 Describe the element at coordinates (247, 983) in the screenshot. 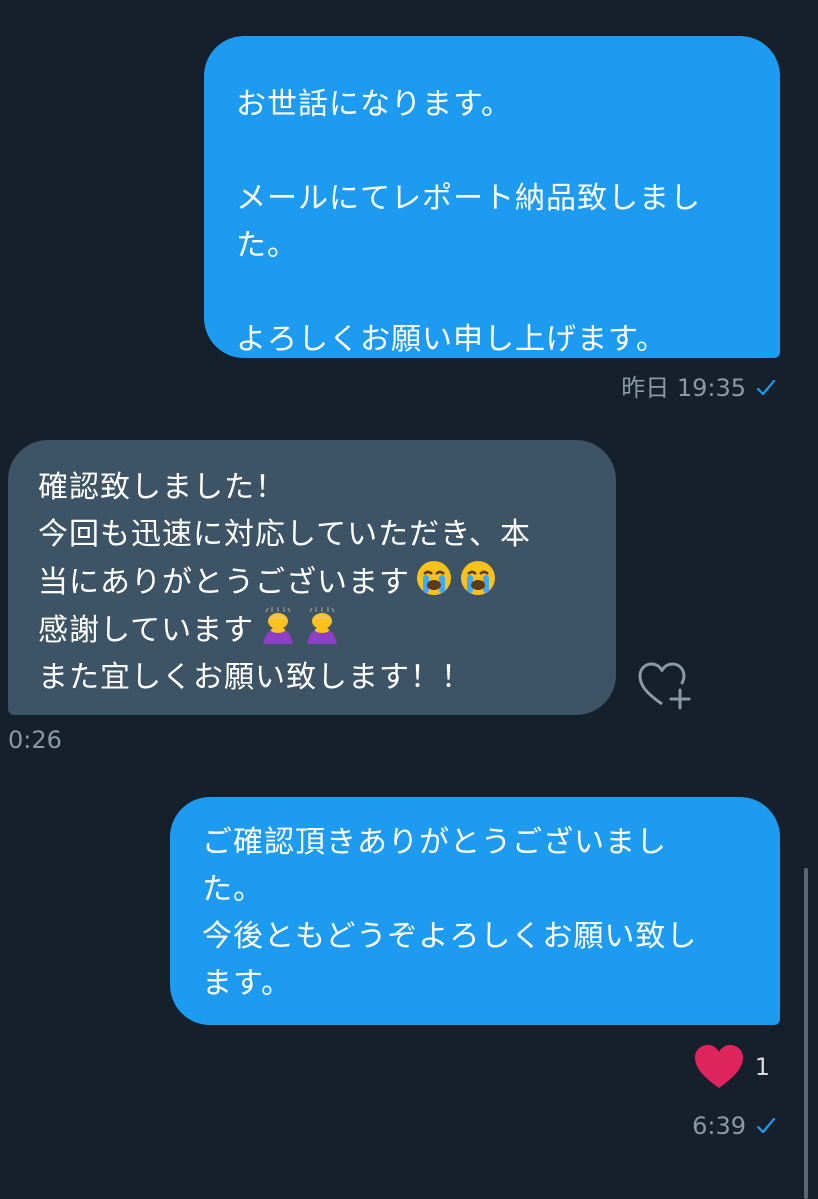

I see `message-line: ます。` at that location.